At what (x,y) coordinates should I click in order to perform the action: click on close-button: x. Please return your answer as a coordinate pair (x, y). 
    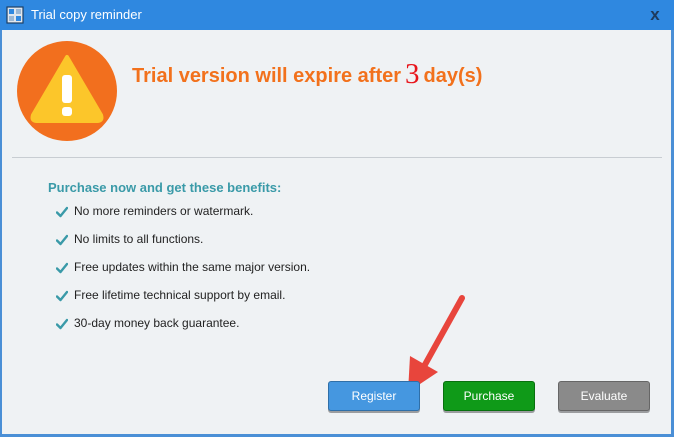
    Looking at the image, I should click on (655, 15).